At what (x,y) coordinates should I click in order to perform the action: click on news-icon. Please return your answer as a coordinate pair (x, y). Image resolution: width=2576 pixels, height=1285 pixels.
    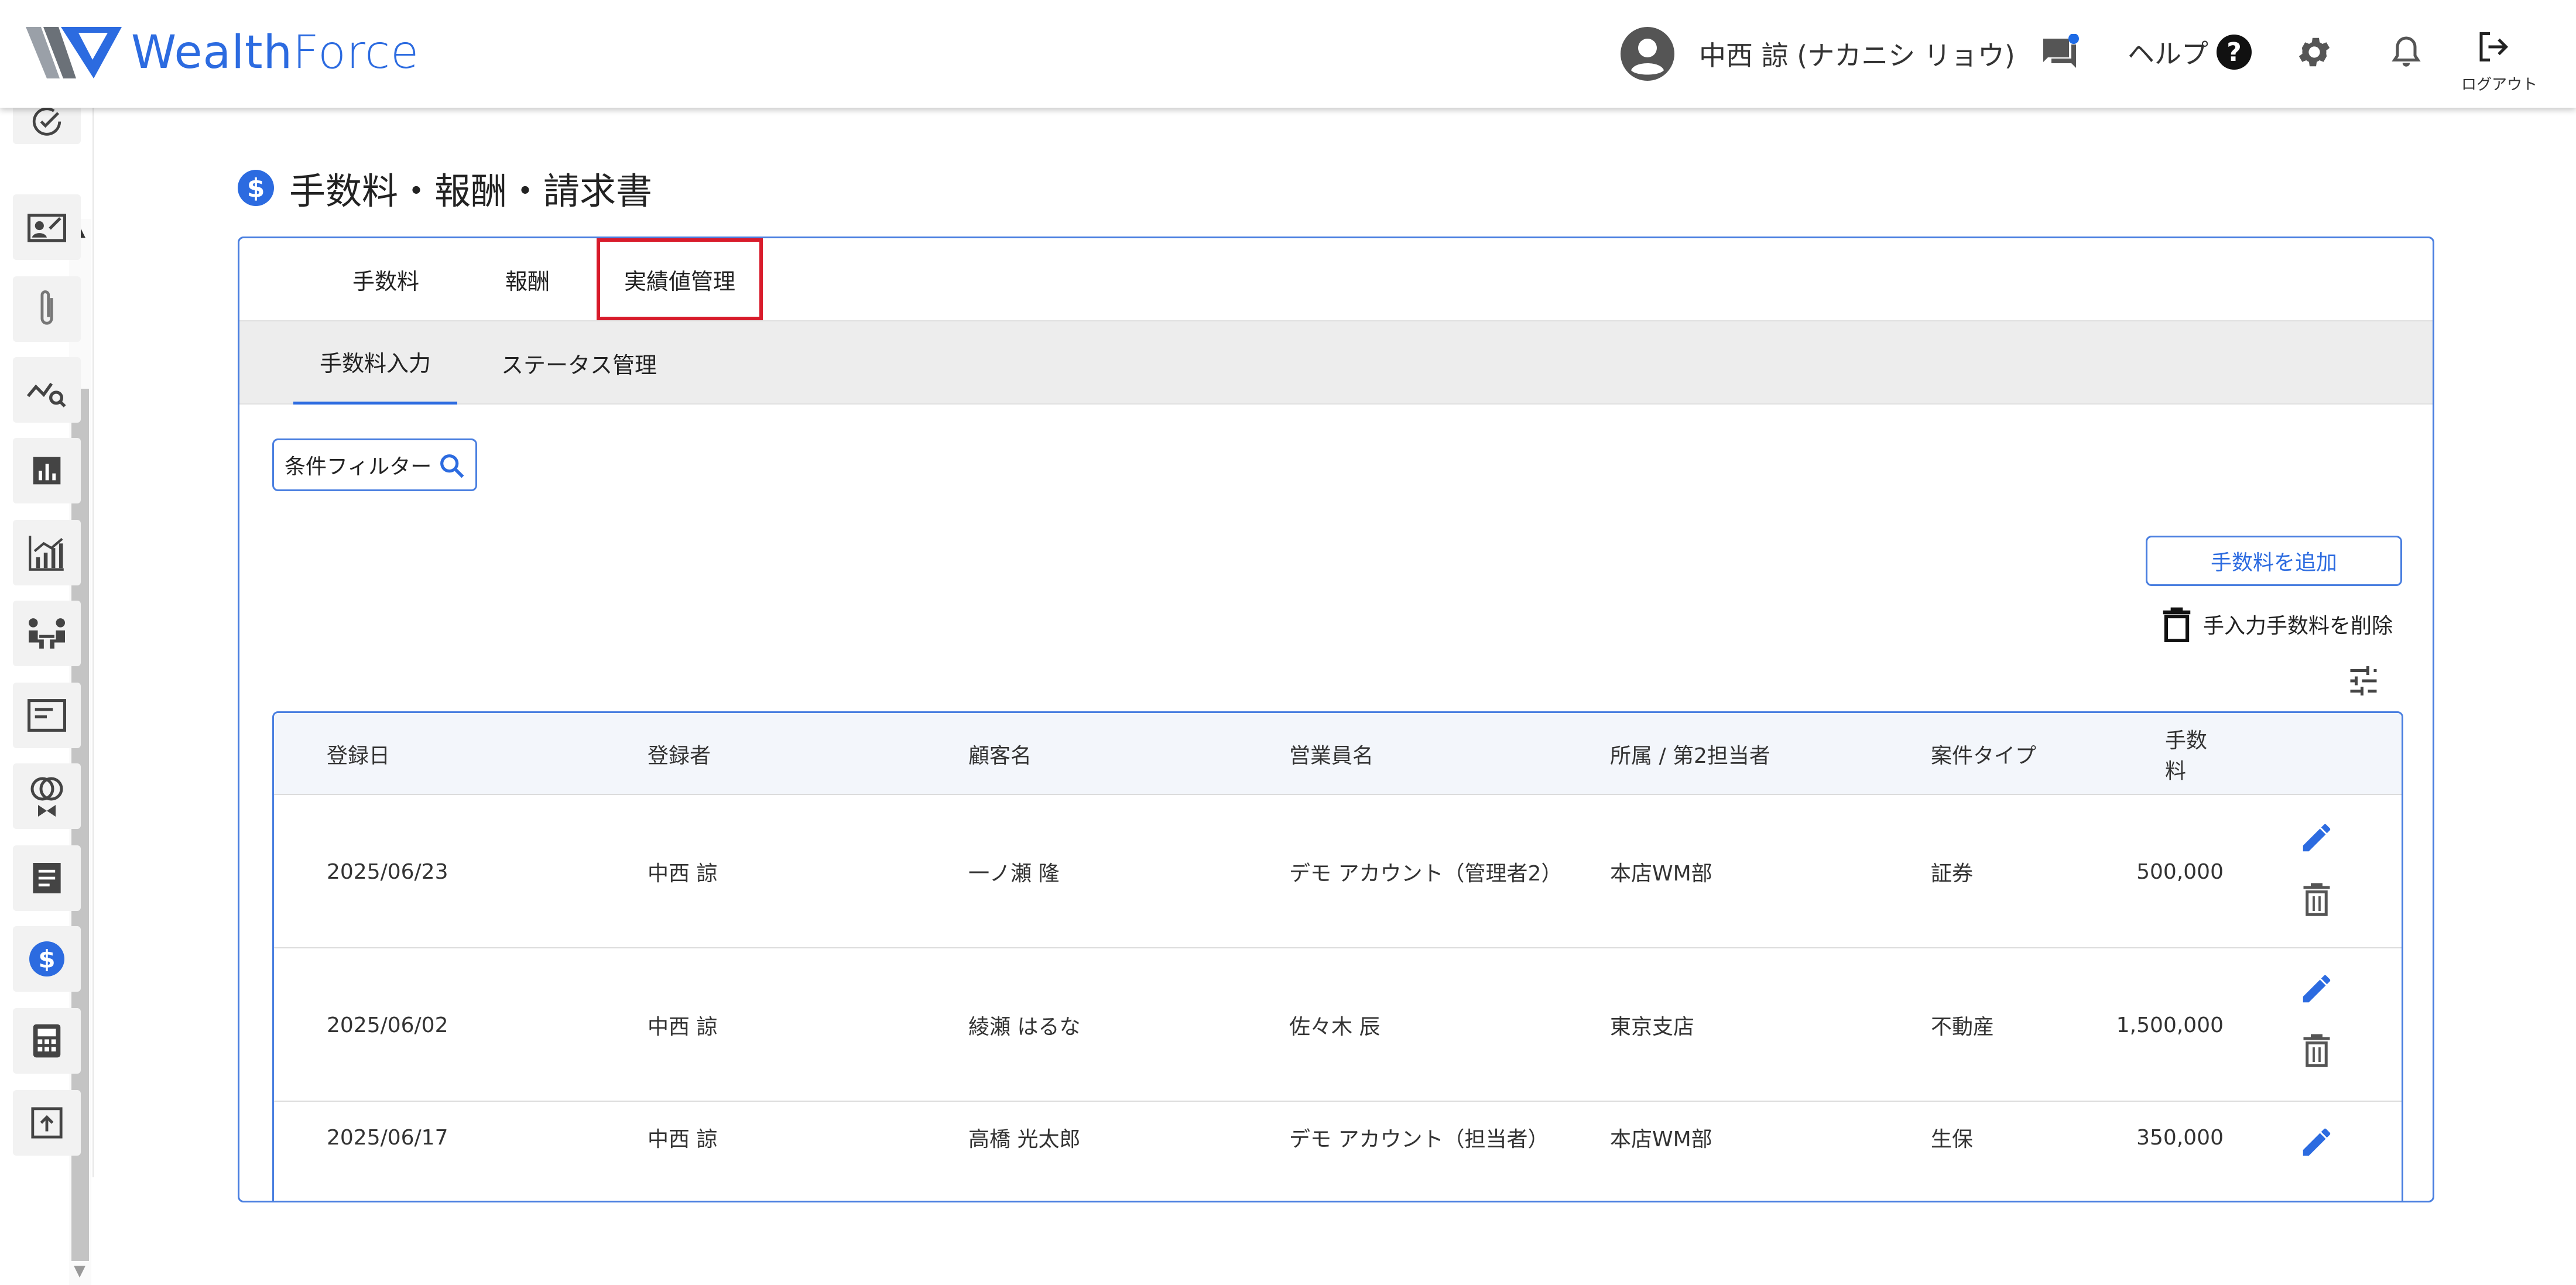
    Looking at the image, I should click on (47, 715).